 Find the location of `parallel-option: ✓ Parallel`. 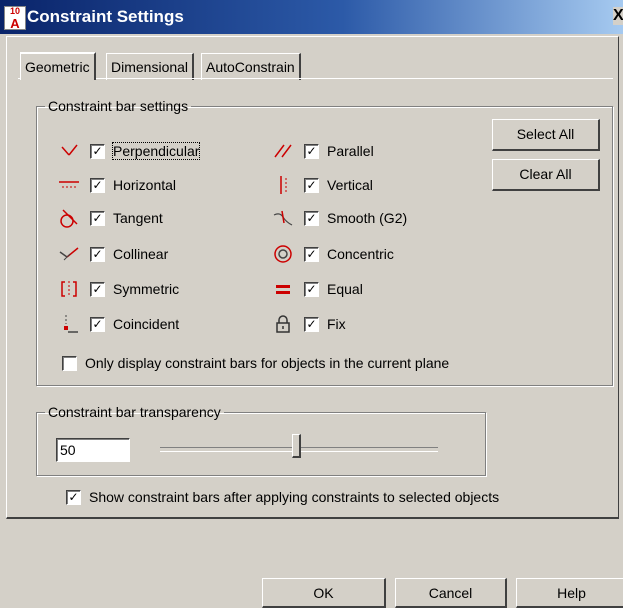

parallel-option: ✓ Parallel is located at coordinates (323, 151).